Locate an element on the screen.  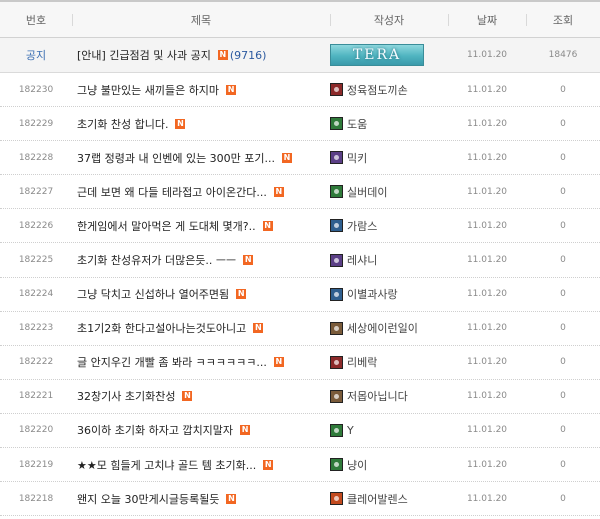
post-title-cell: 글 안지우긴 개빨 좀 봐라 ㅋㅋㅋㅋㅋㅋ... N is located at coordinates (201, 362).